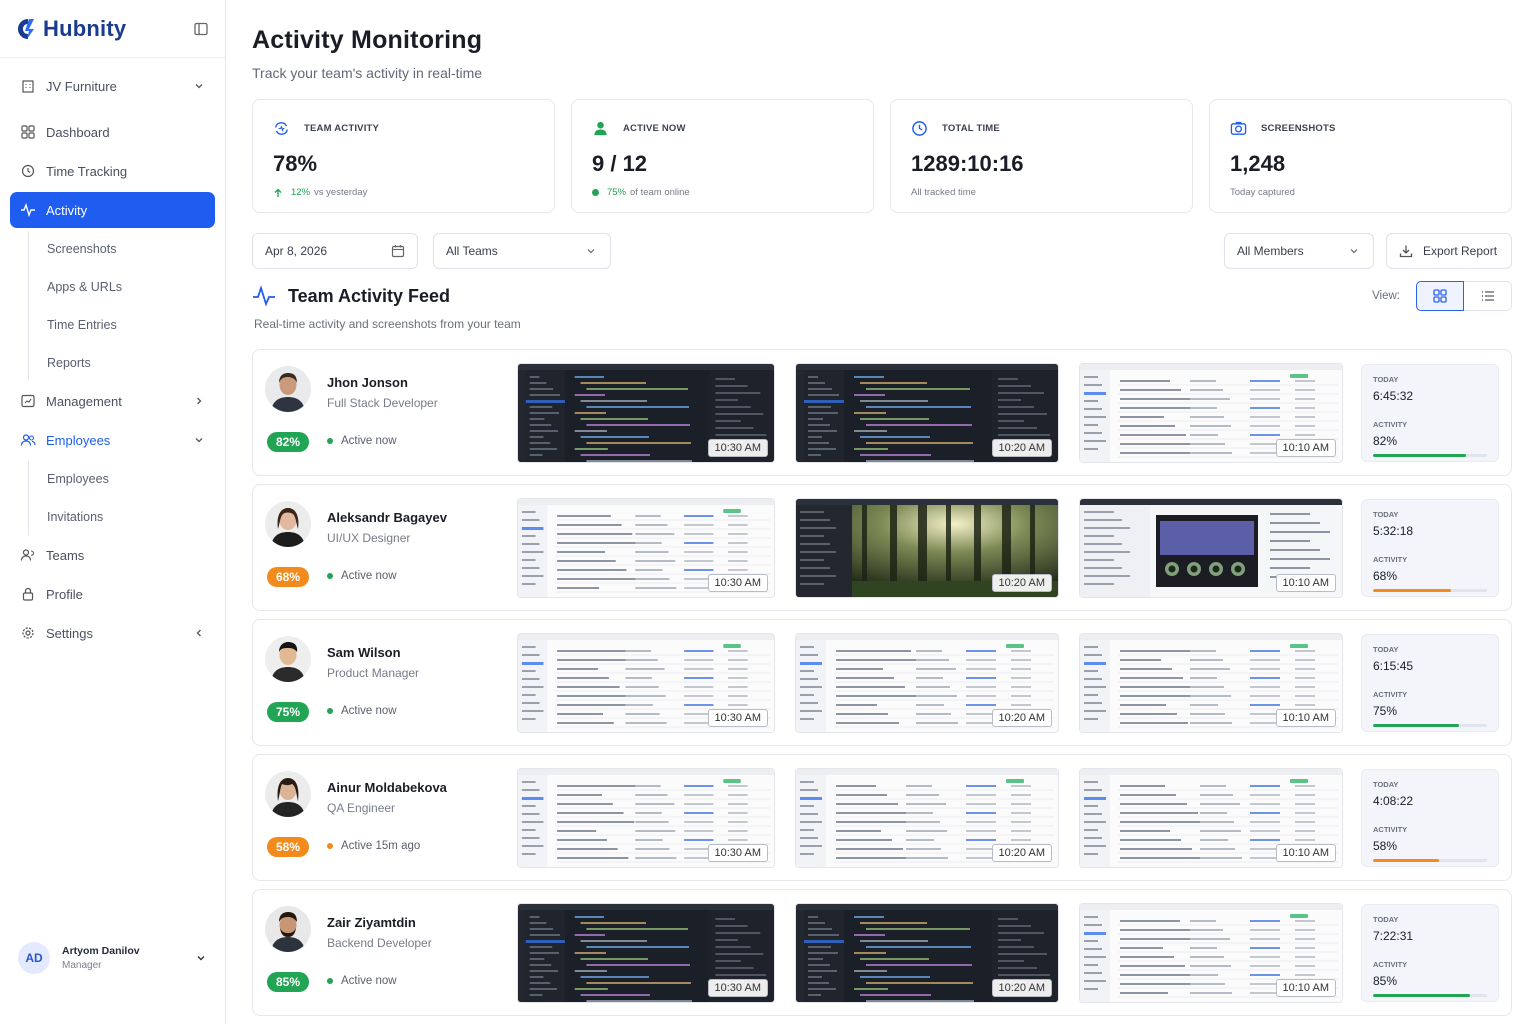 Image resolution: width=1536 pixels, height=1024 pixels. What do you see at coordinates (112, 440) in the screenshot?
I see `sidebar-item-employees: Employees` at bounding box center [112, 440].